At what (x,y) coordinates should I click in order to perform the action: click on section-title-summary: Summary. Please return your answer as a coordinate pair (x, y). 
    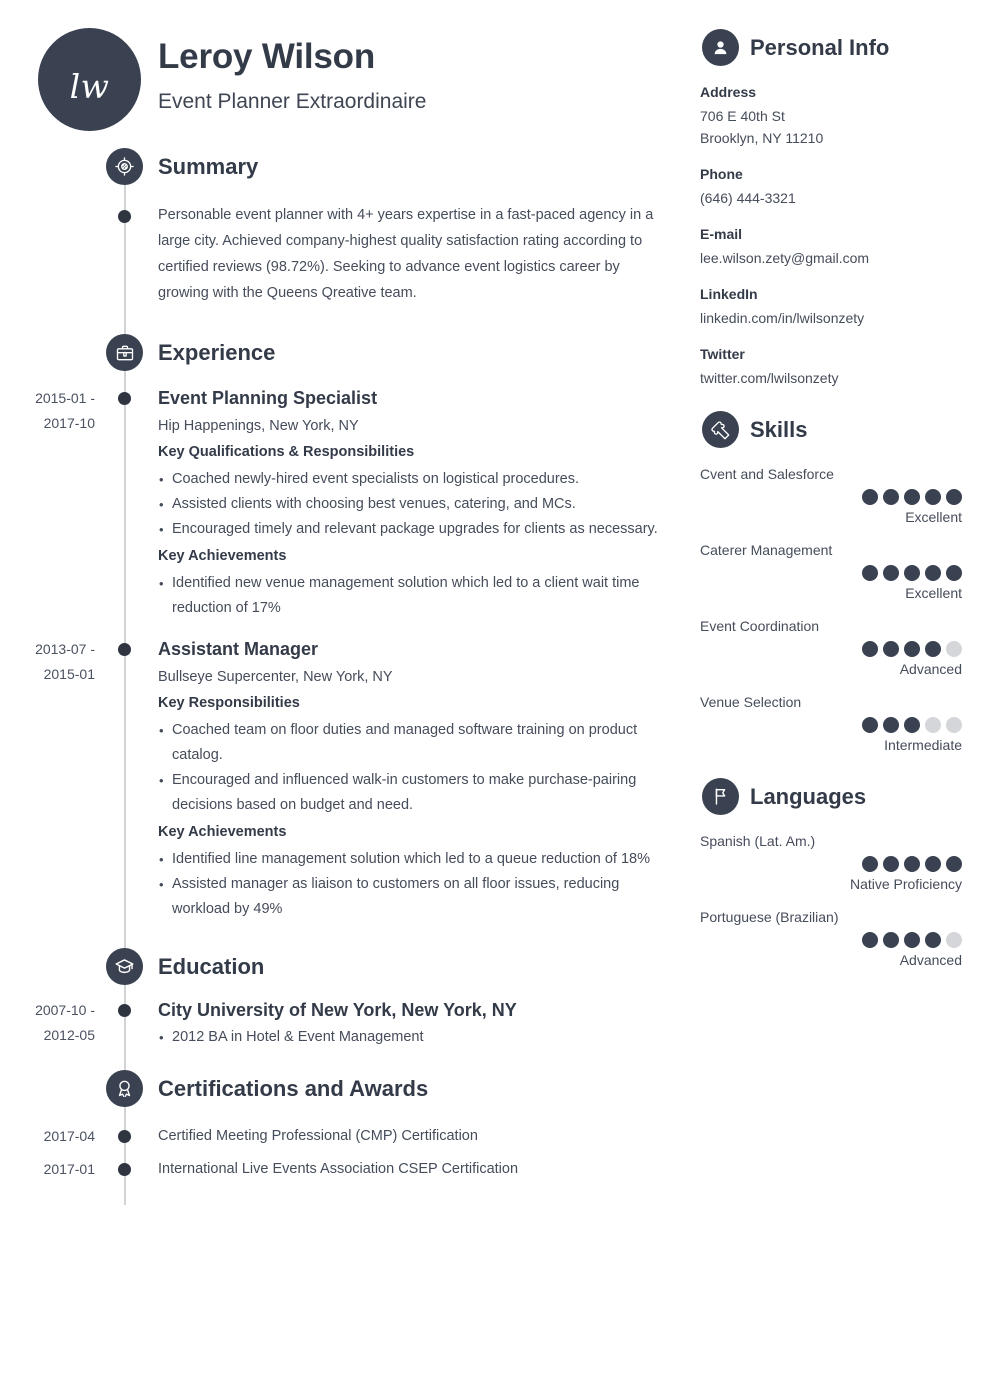
    Looking at the image, I should click on (208, 166).